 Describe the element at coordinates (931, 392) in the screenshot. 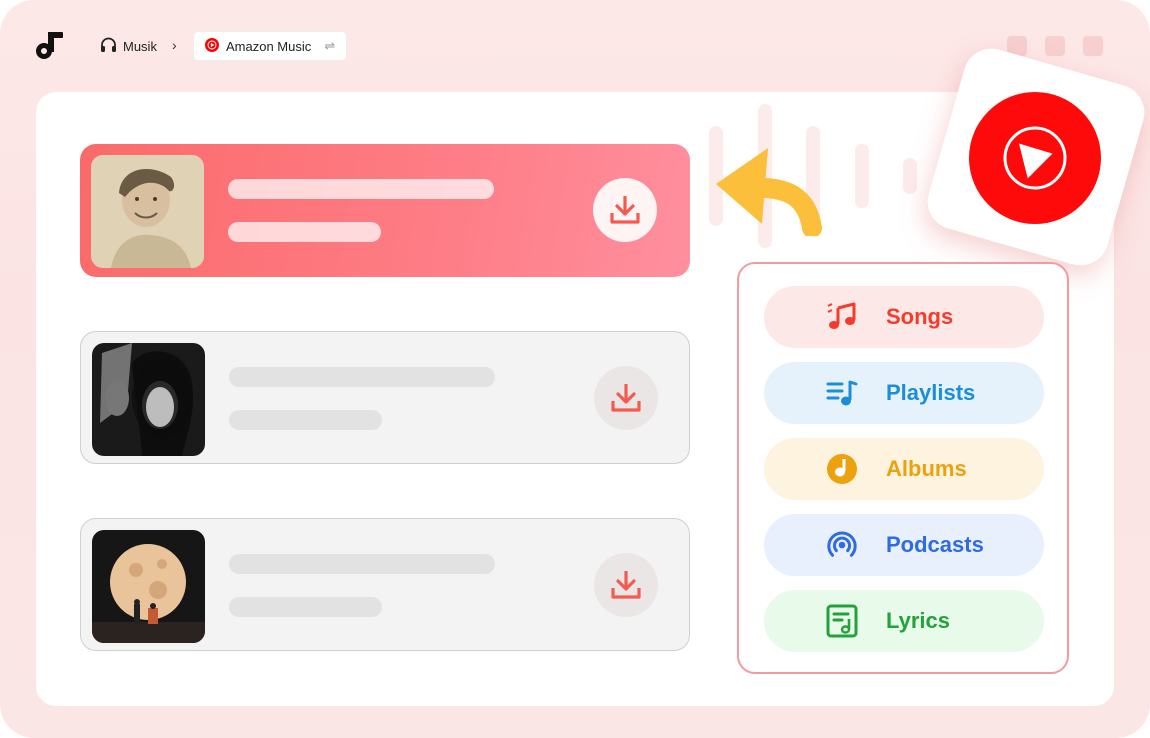

I see `category-label: Playlists` at that location.